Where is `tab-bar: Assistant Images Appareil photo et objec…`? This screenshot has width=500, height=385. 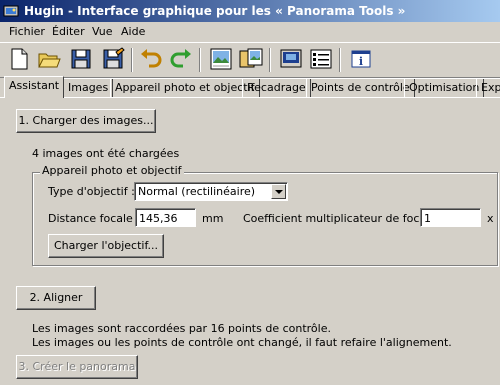 tab-bar: Assistant Images Appareil photo et objec… is located at coordinates (250, 87).